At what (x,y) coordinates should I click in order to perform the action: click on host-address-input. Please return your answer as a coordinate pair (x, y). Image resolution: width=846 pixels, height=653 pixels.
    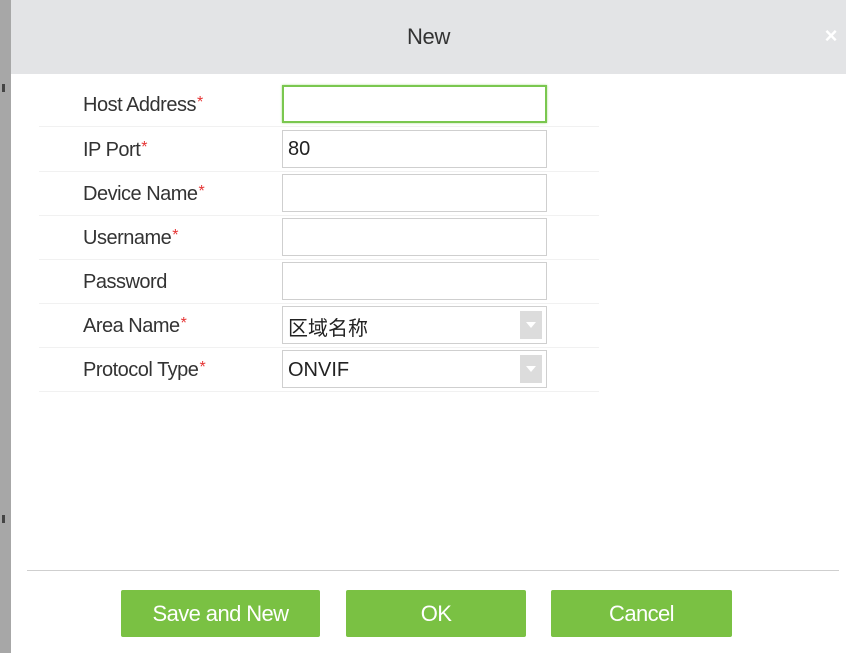
    Looking at the image, I should click on (414, 104).